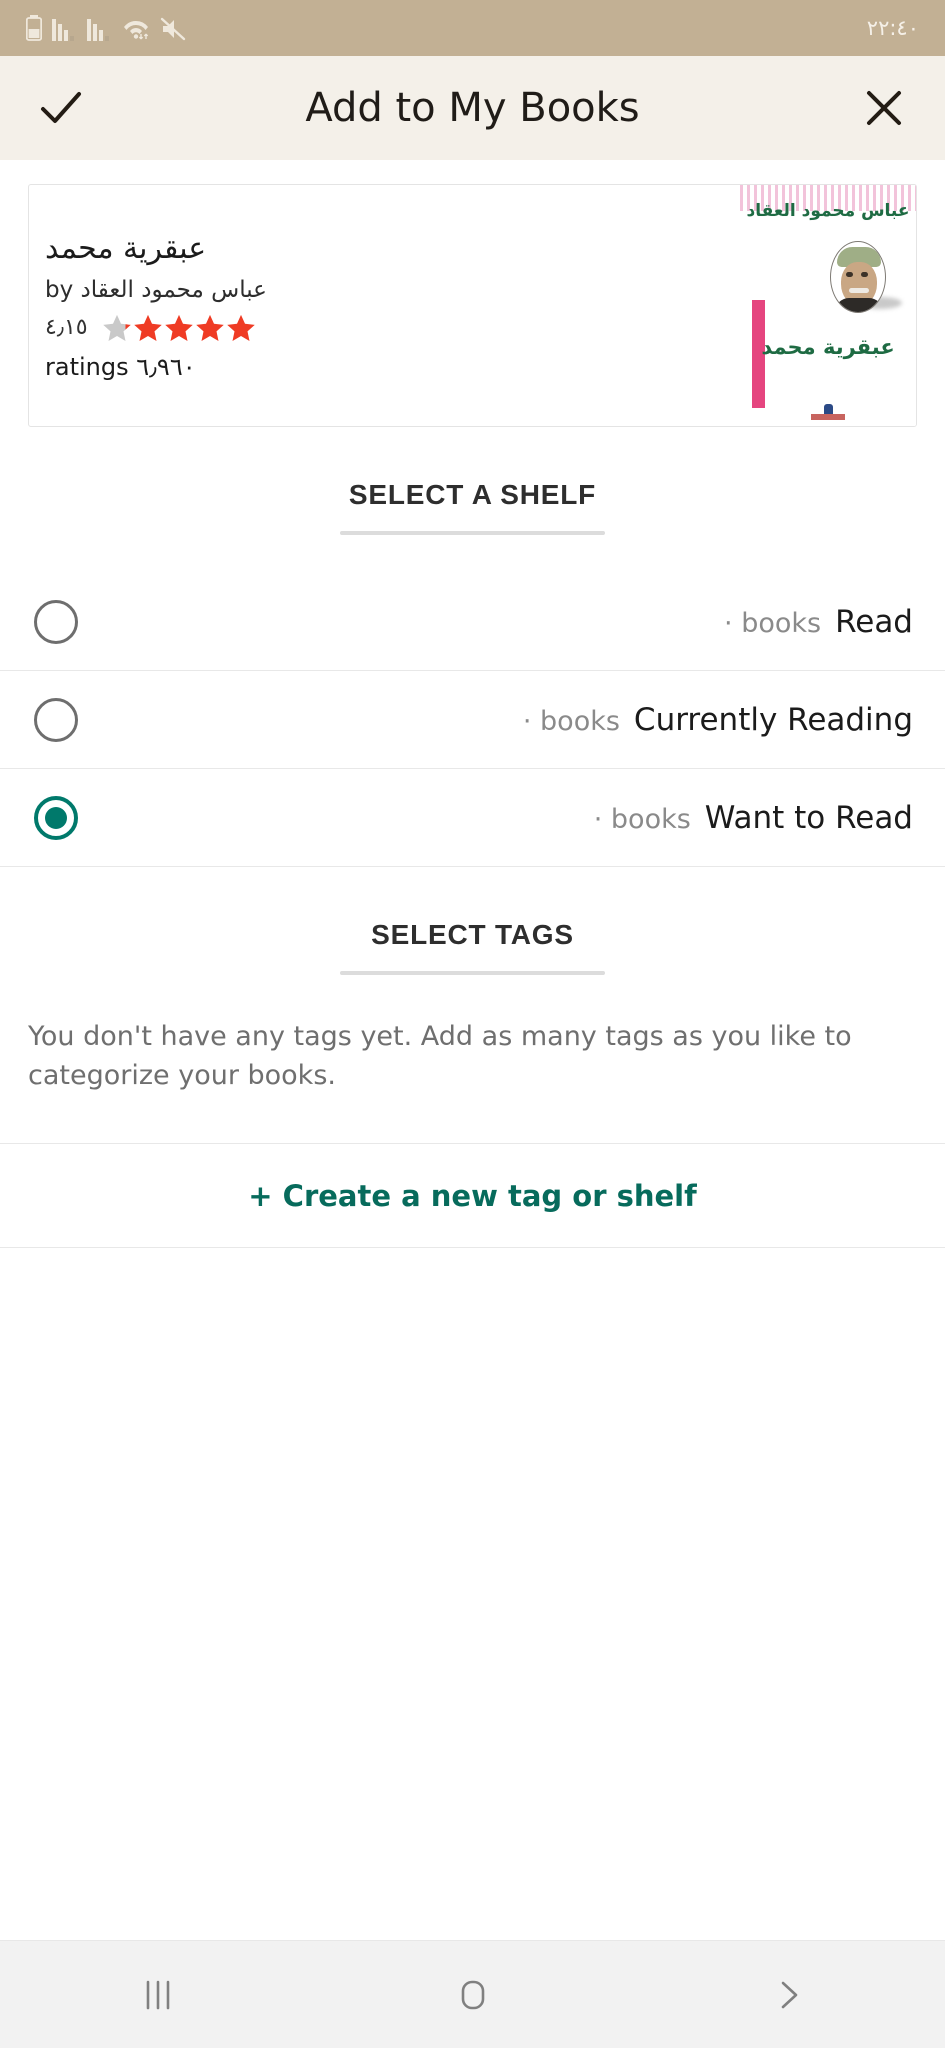  I want to click on status-bar-clock: ٢٢:٤٠, so click(892, 28).